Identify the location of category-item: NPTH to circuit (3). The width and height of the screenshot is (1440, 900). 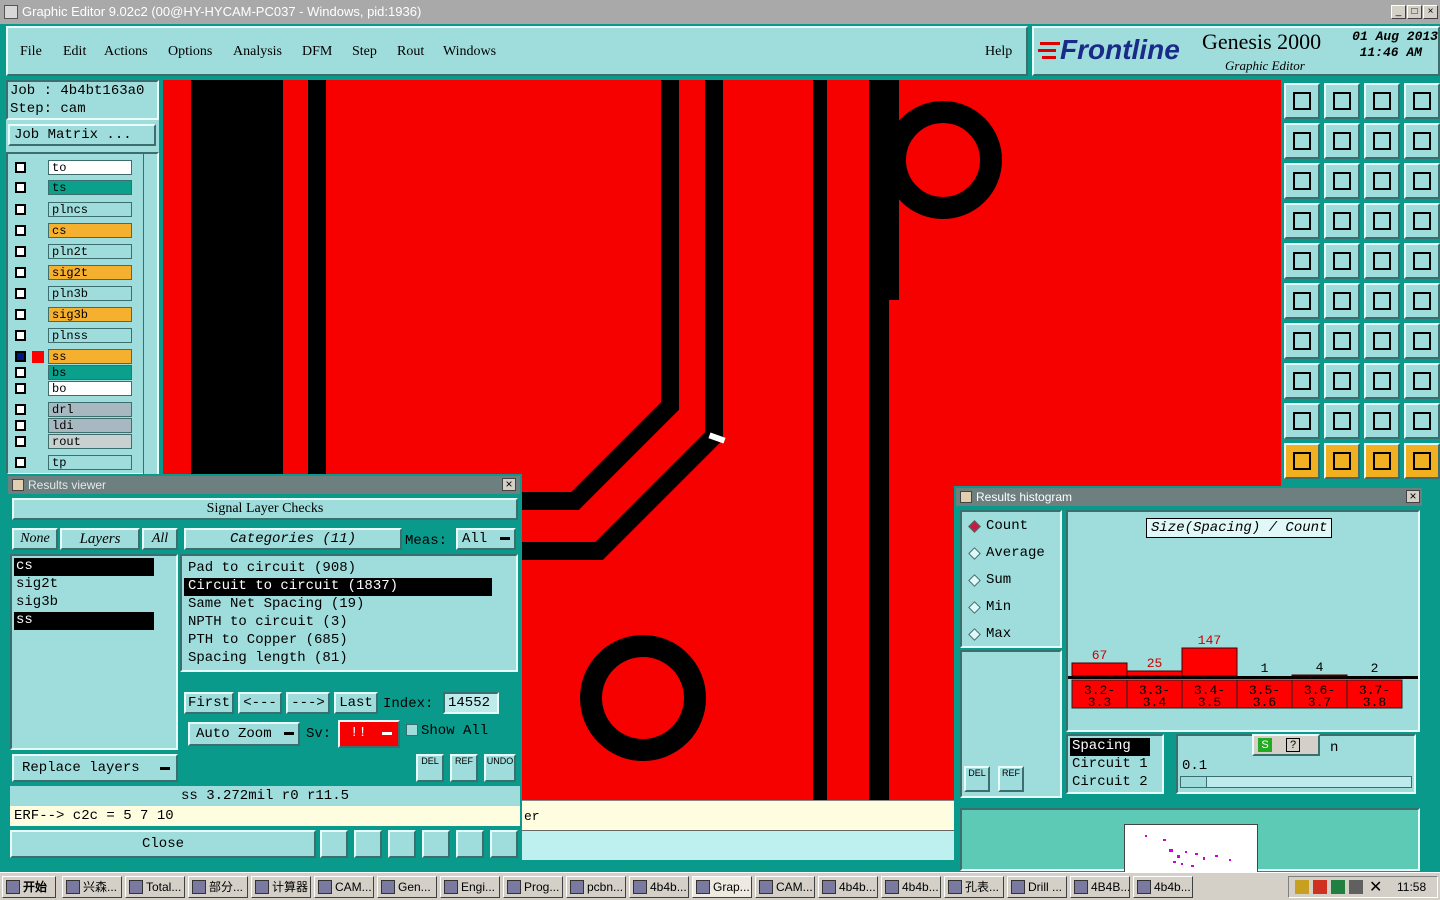
(350, 623).